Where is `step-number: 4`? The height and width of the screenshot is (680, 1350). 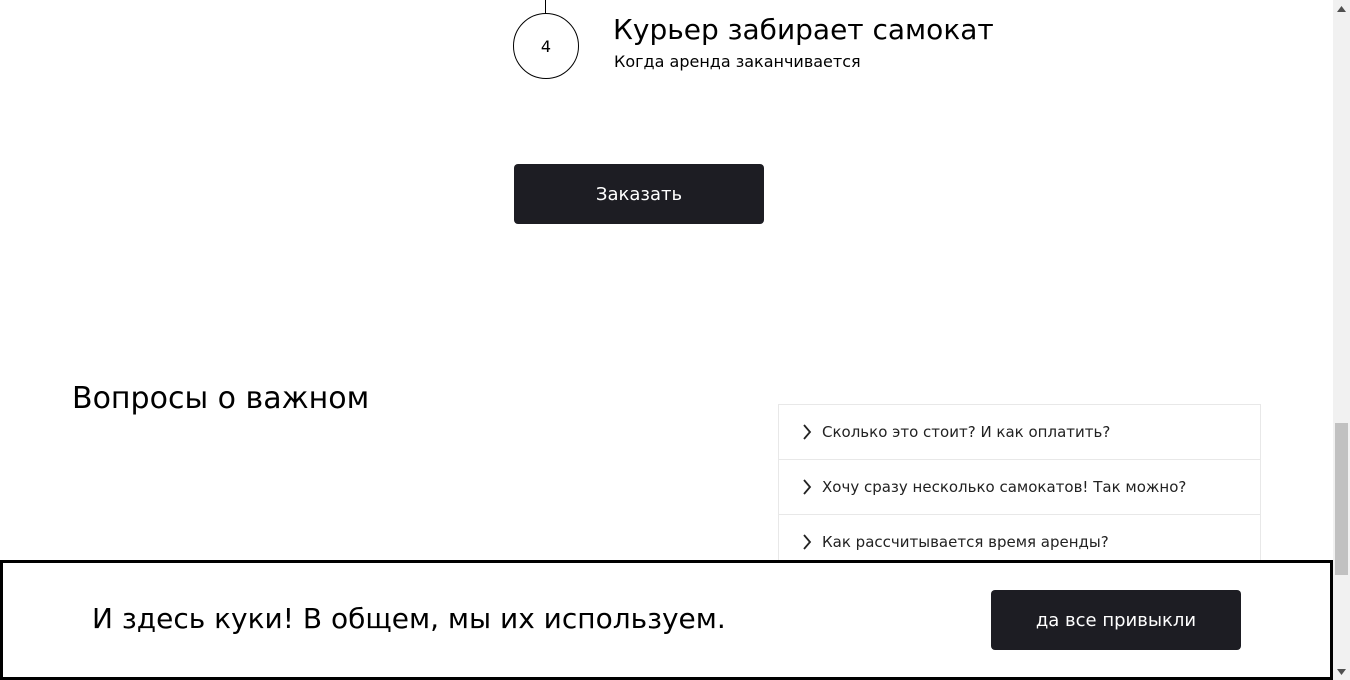 step-number: 4 is located at coordinates (546, 46).